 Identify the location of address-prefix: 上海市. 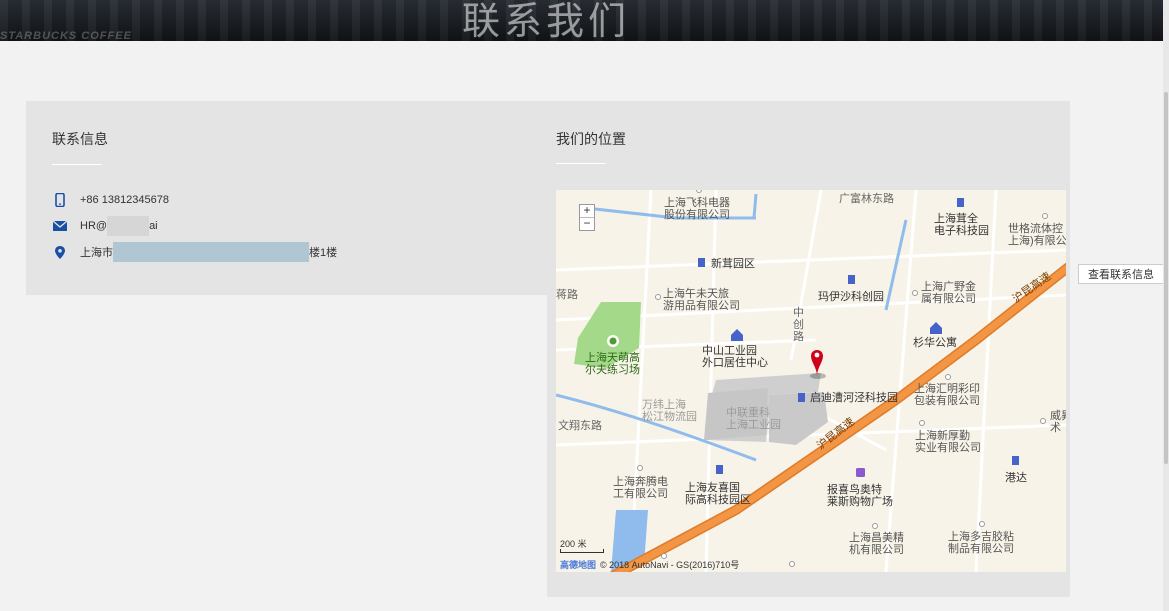
(96, 253).